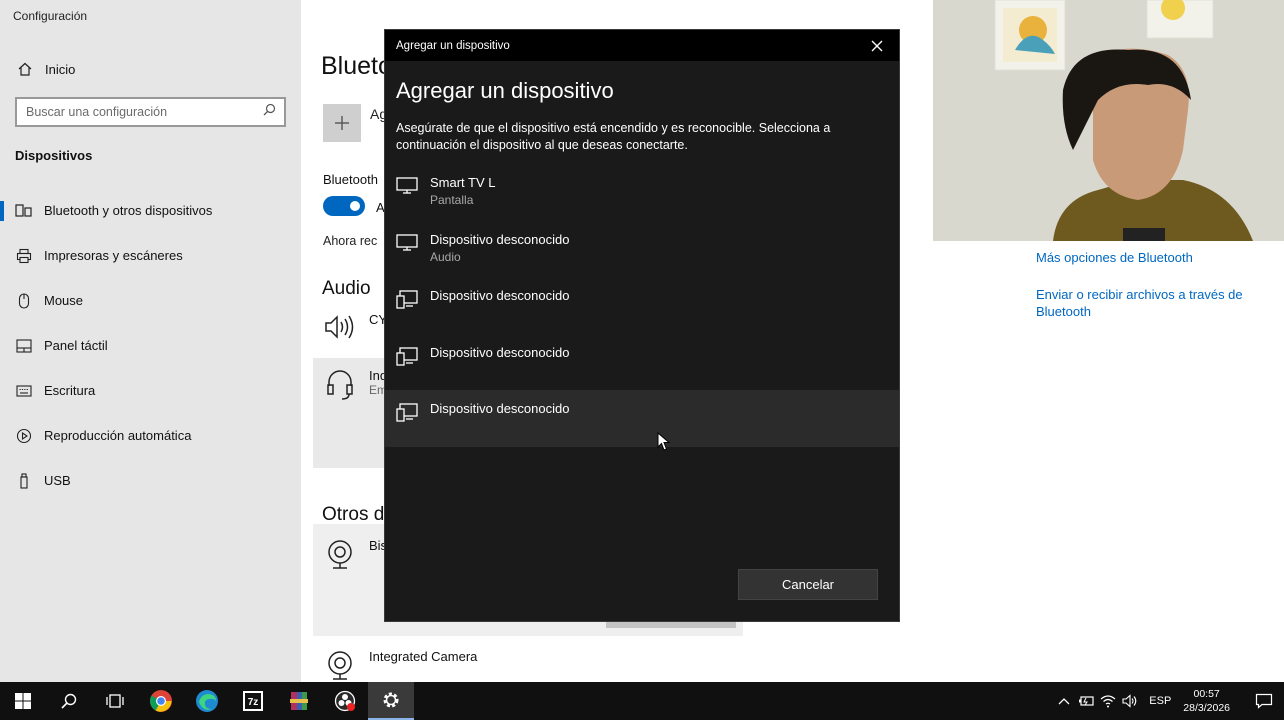  What do you see at coordinates (144, 112) in the screenshot?
I see `search-input` at bounding box center [144, 112].